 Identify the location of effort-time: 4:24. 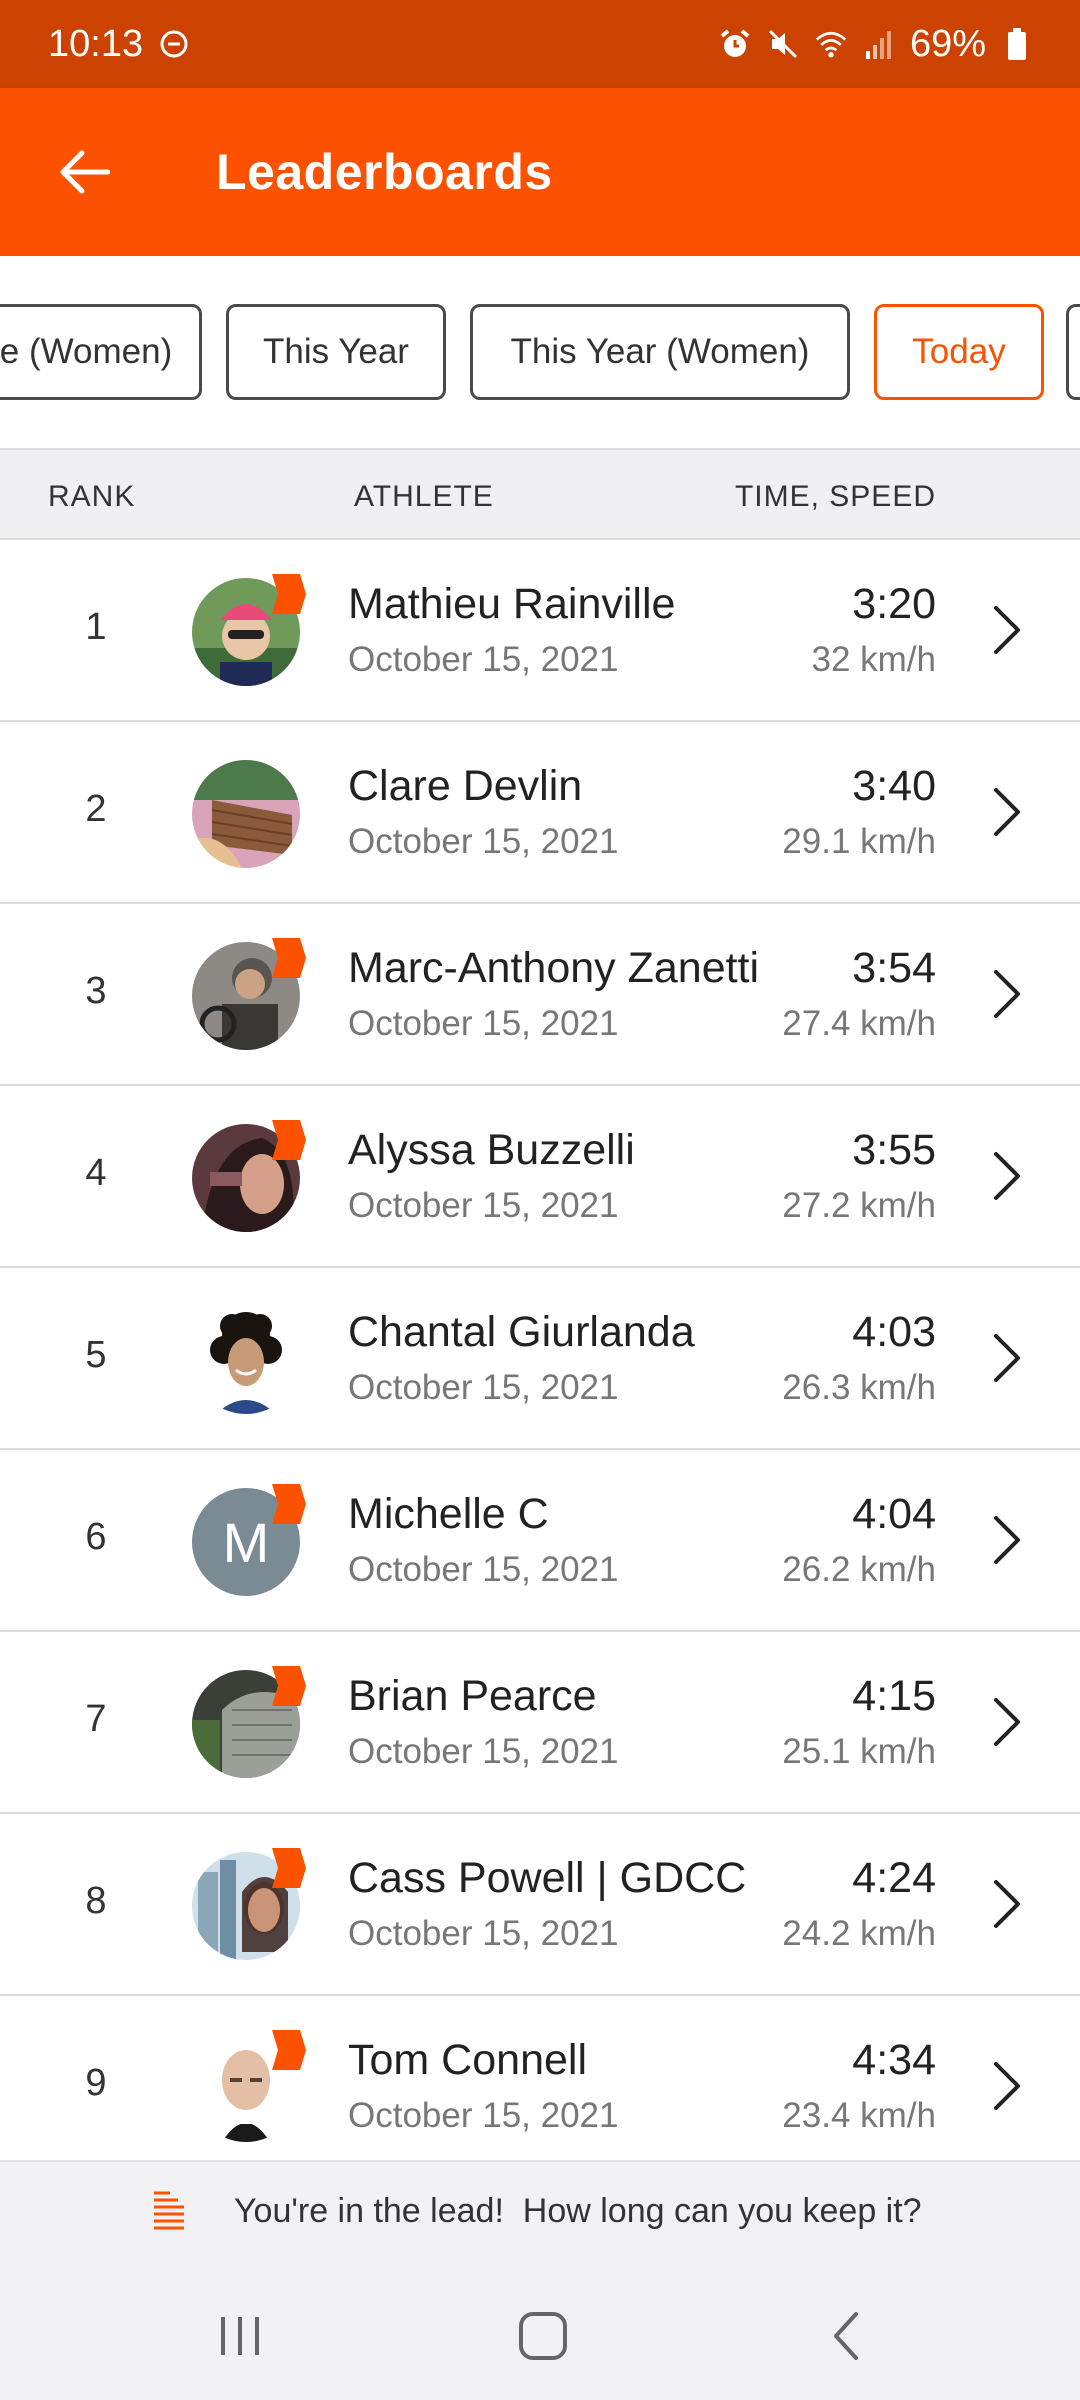
(894, 1878).